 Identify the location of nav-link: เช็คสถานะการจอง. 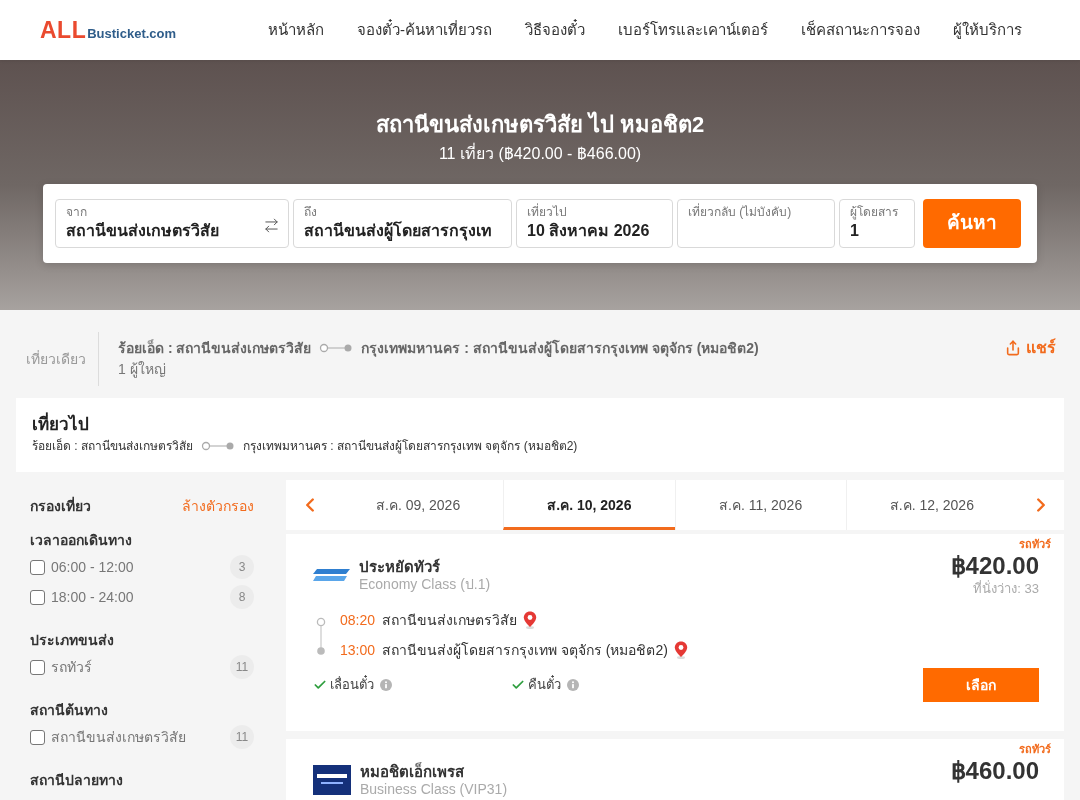
(860, 30).